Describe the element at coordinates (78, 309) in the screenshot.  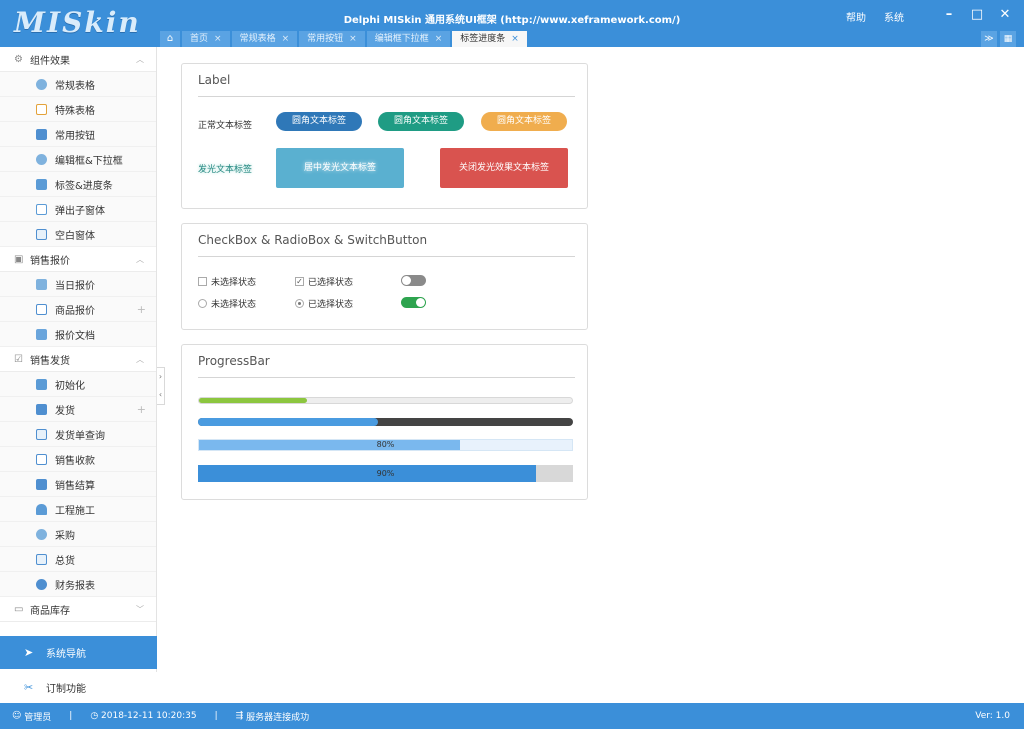
I see `sidebar-item-product-quote: 商品报价 +` at that location.